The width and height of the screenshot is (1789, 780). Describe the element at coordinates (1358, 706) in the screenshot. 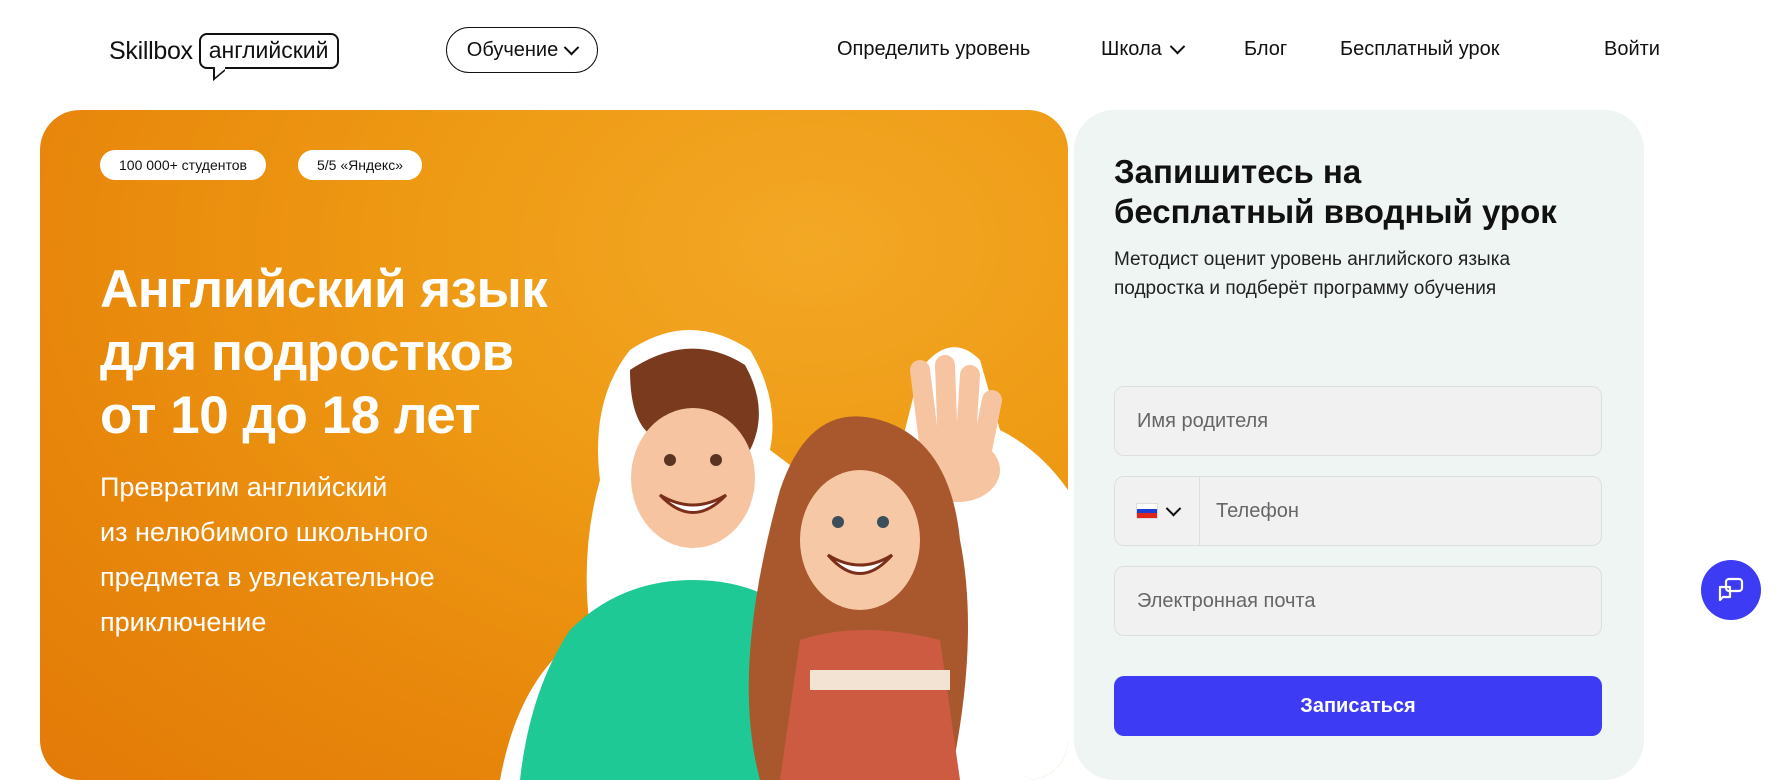

I see `submit-button: Записаться` at that location.